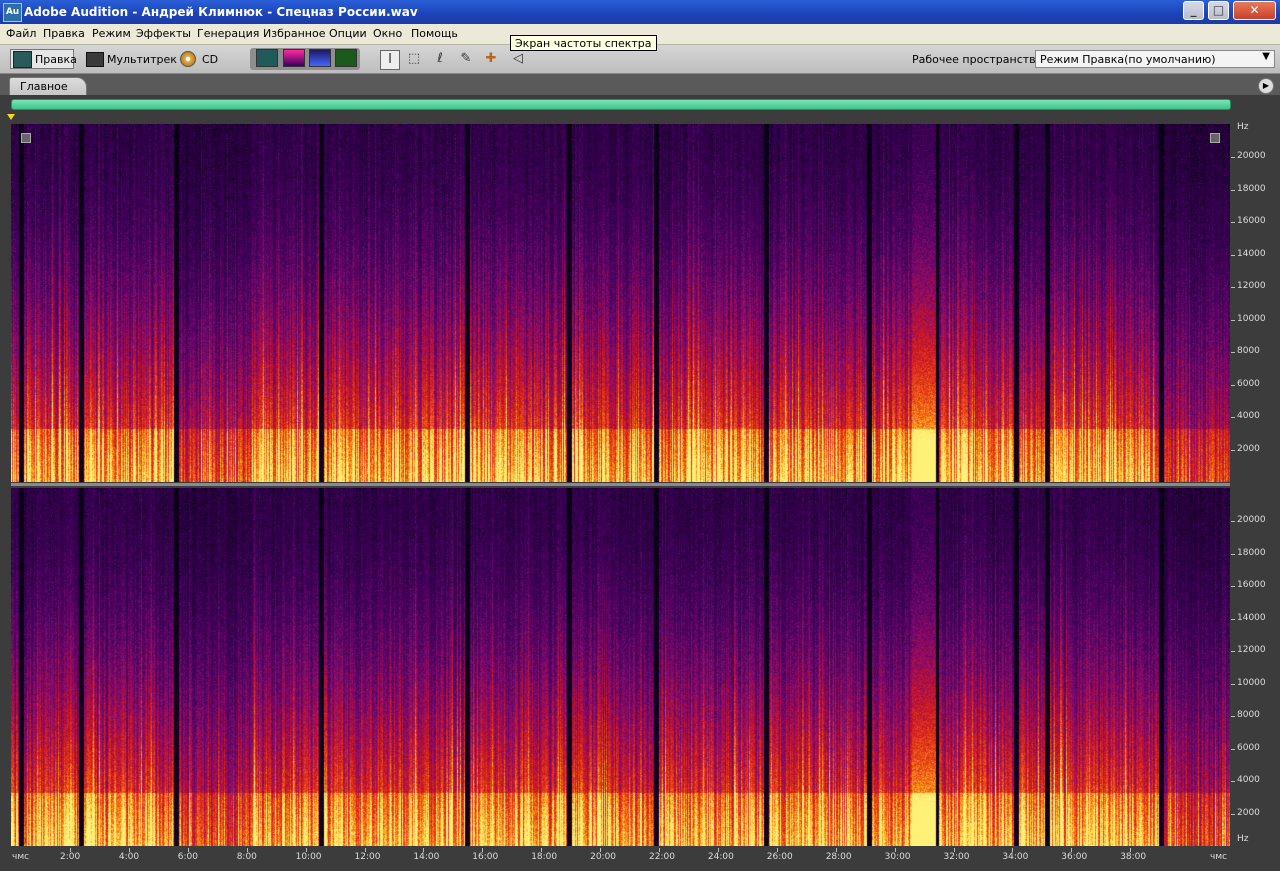 The height and width of the screenshot is (871, 1280). What do you see at coordinates (1248, 351) in the screenshot?
I see `frequency-tick-label: 8000` at bounding box center [1248, 351].